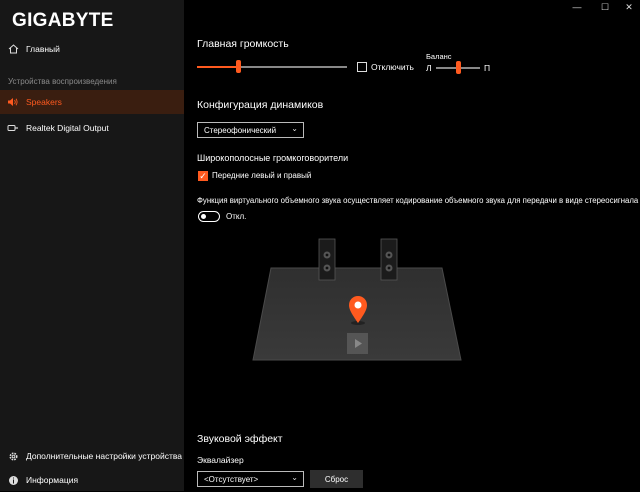 The image size is (640, 492). I want to click on sidebar-item-label: Главный, so click(43, 49).